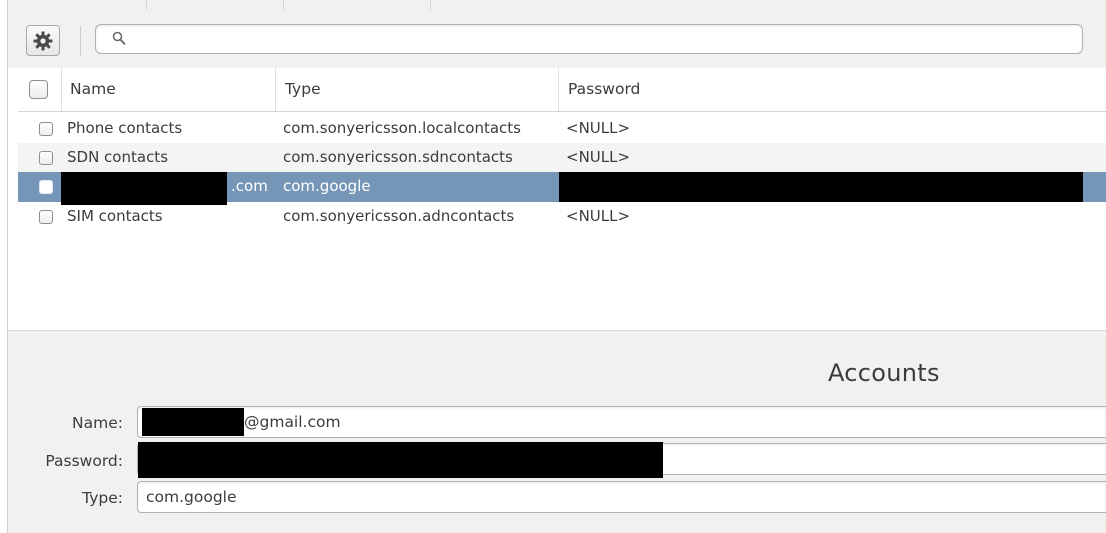 This screenshot has width=1106, height=533. What do you see at coordinates (249, 186) in the screenshot?
I see `row-name: .com` at bounding box center [249, 186].